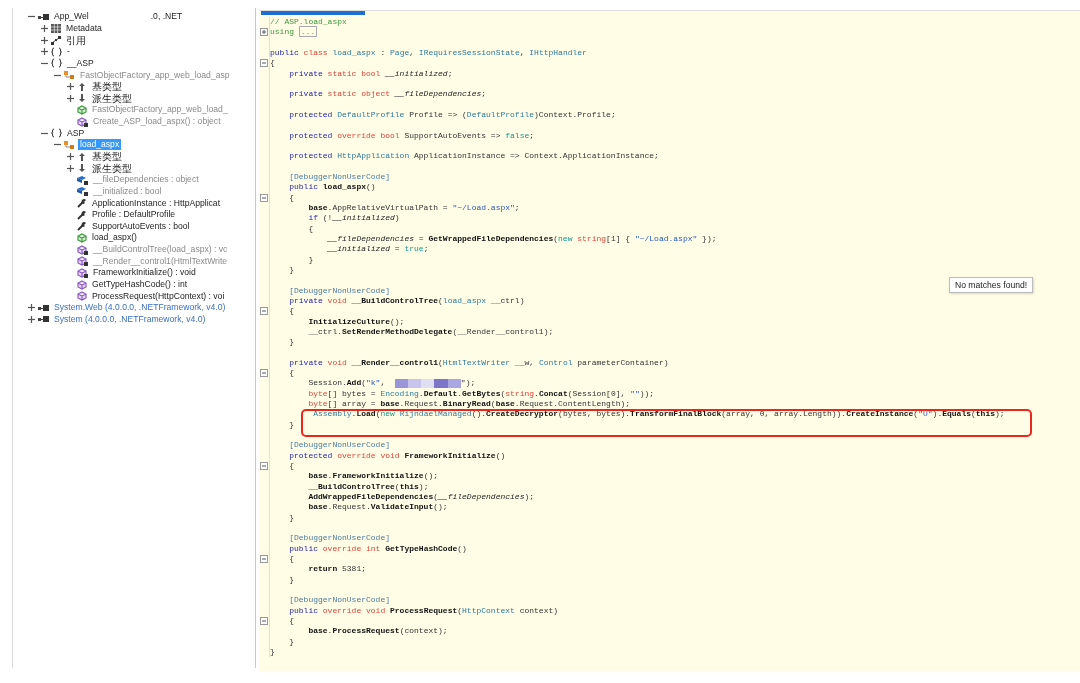 Image resolution: width=1080 pixels, height=683 pixels. What do you see at coordinates (160, 261) in the screenshot?
I see `tree-item: __Render__control1(HtmlTextWrite` at bounding box center [160, 261].